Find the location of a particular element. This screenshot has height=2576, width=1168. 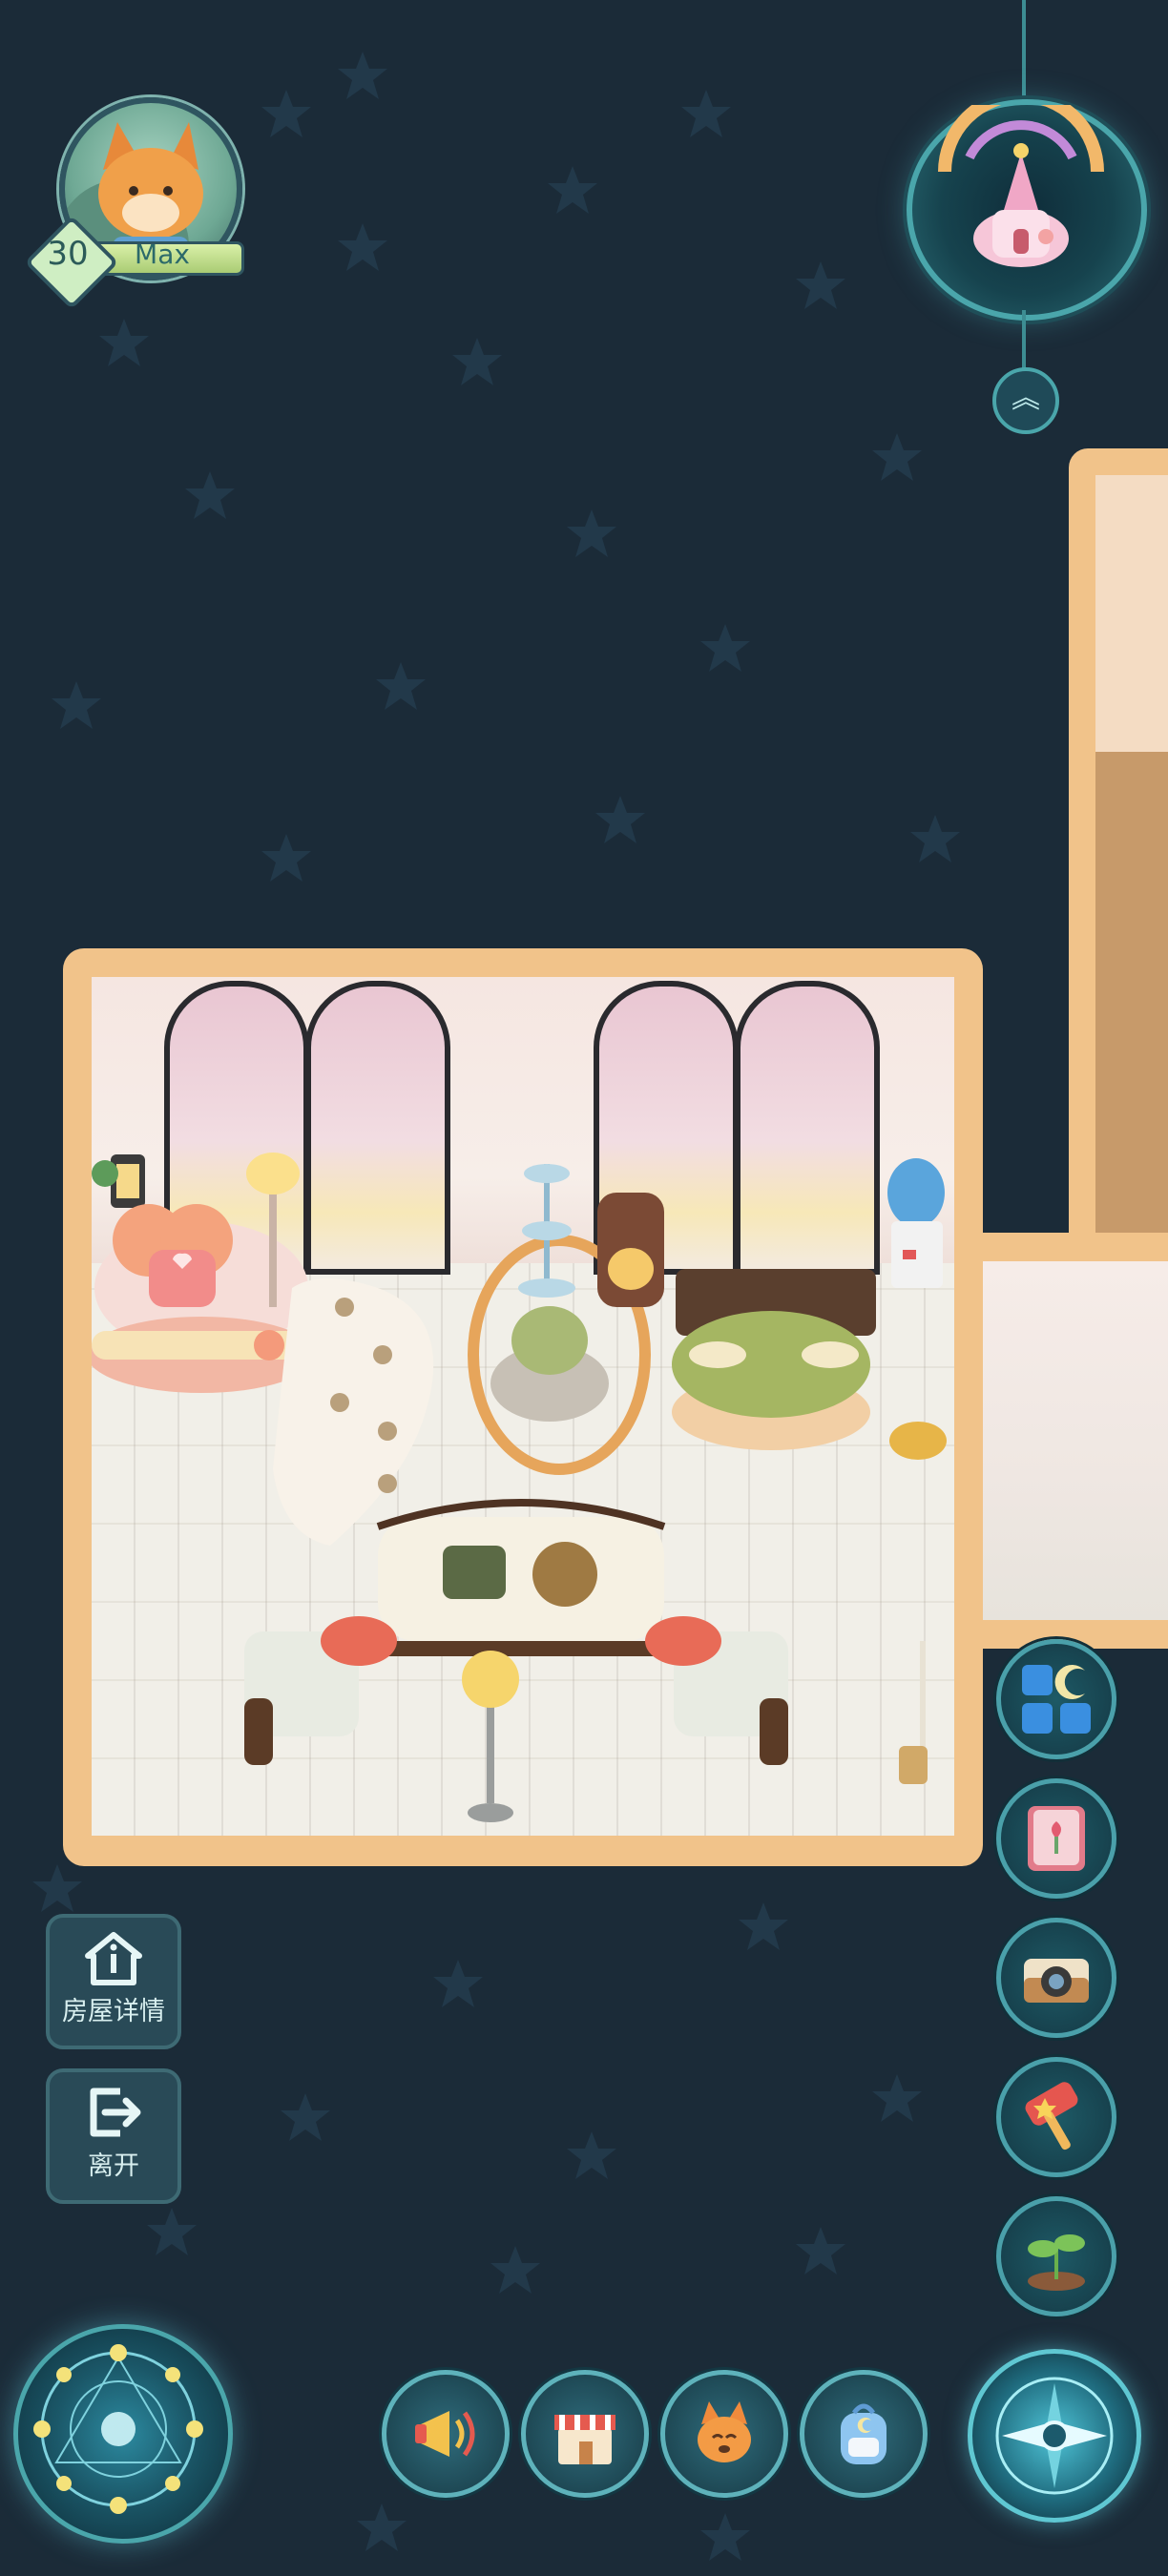

grid-moon-icon is located at coordinates (1056, 1699).